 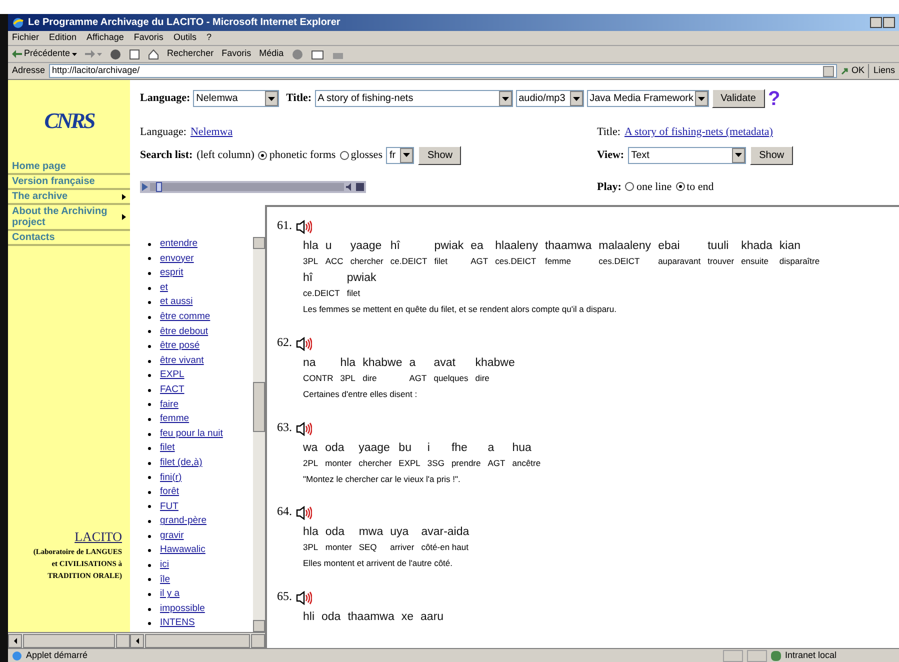 What do you see at coordinates (366, 155) in the screenshot?
I see `radio-label: glosses` at bounding box center [366, 155].